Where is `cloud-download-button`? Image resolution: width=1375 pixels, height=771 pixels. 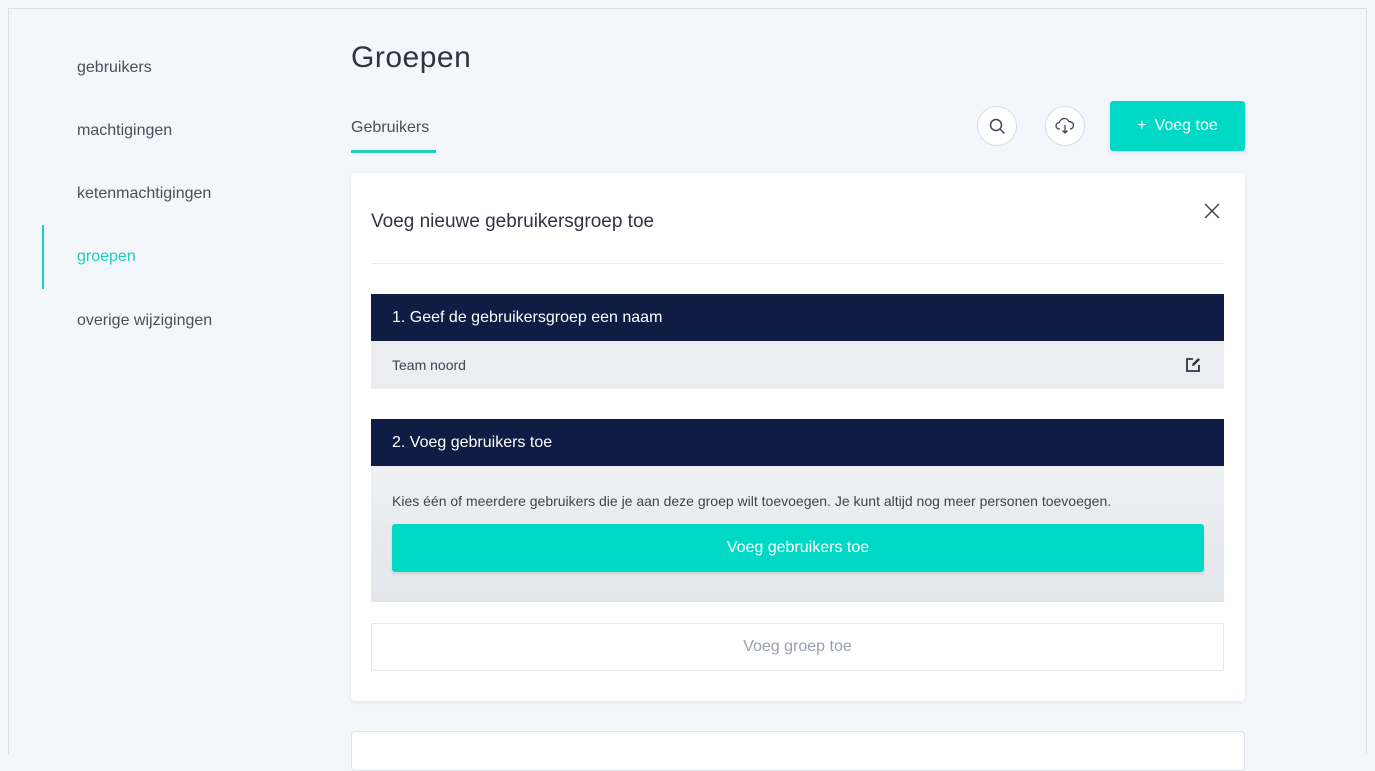
cloud-download-button is located at coordinates (1065, 126).